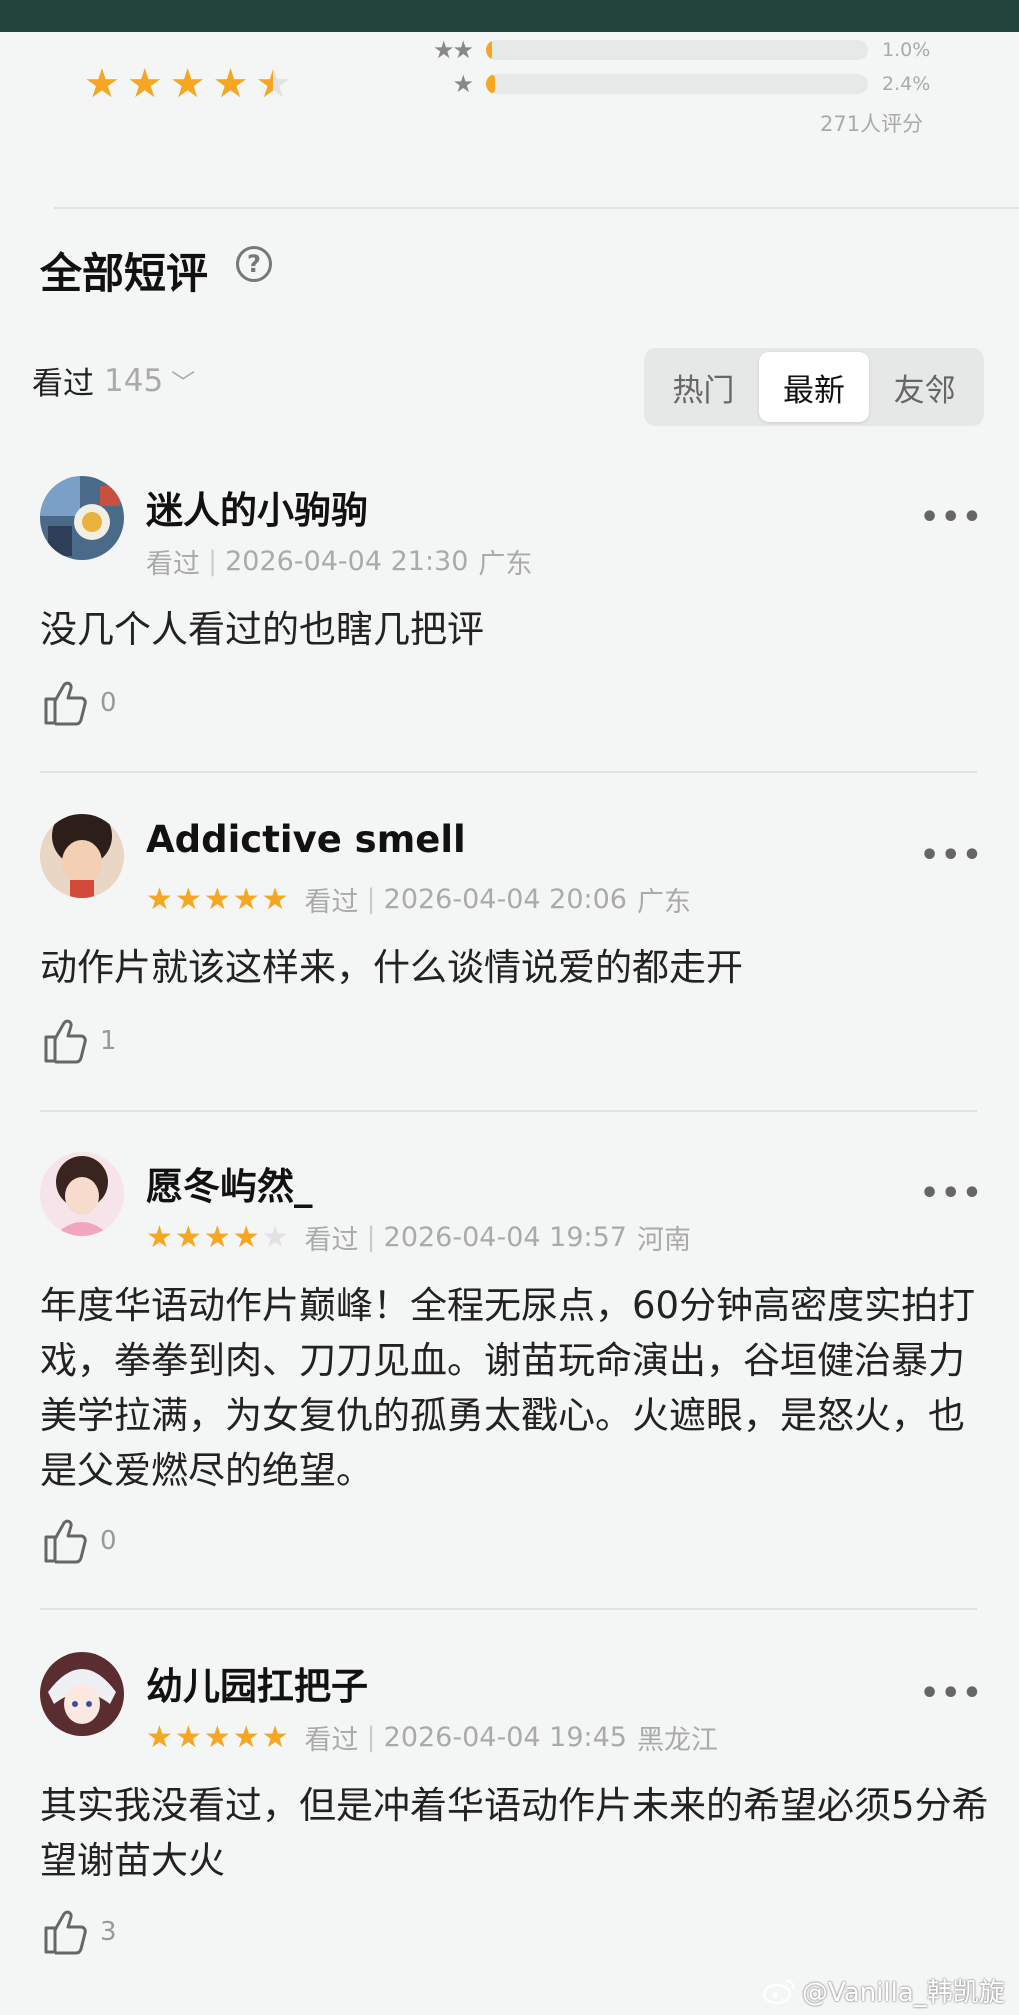 This screenshot has height=2015, width=1019. I want to click on average-rating-stars: ★★★★★★★★★★, so click(187, 84).